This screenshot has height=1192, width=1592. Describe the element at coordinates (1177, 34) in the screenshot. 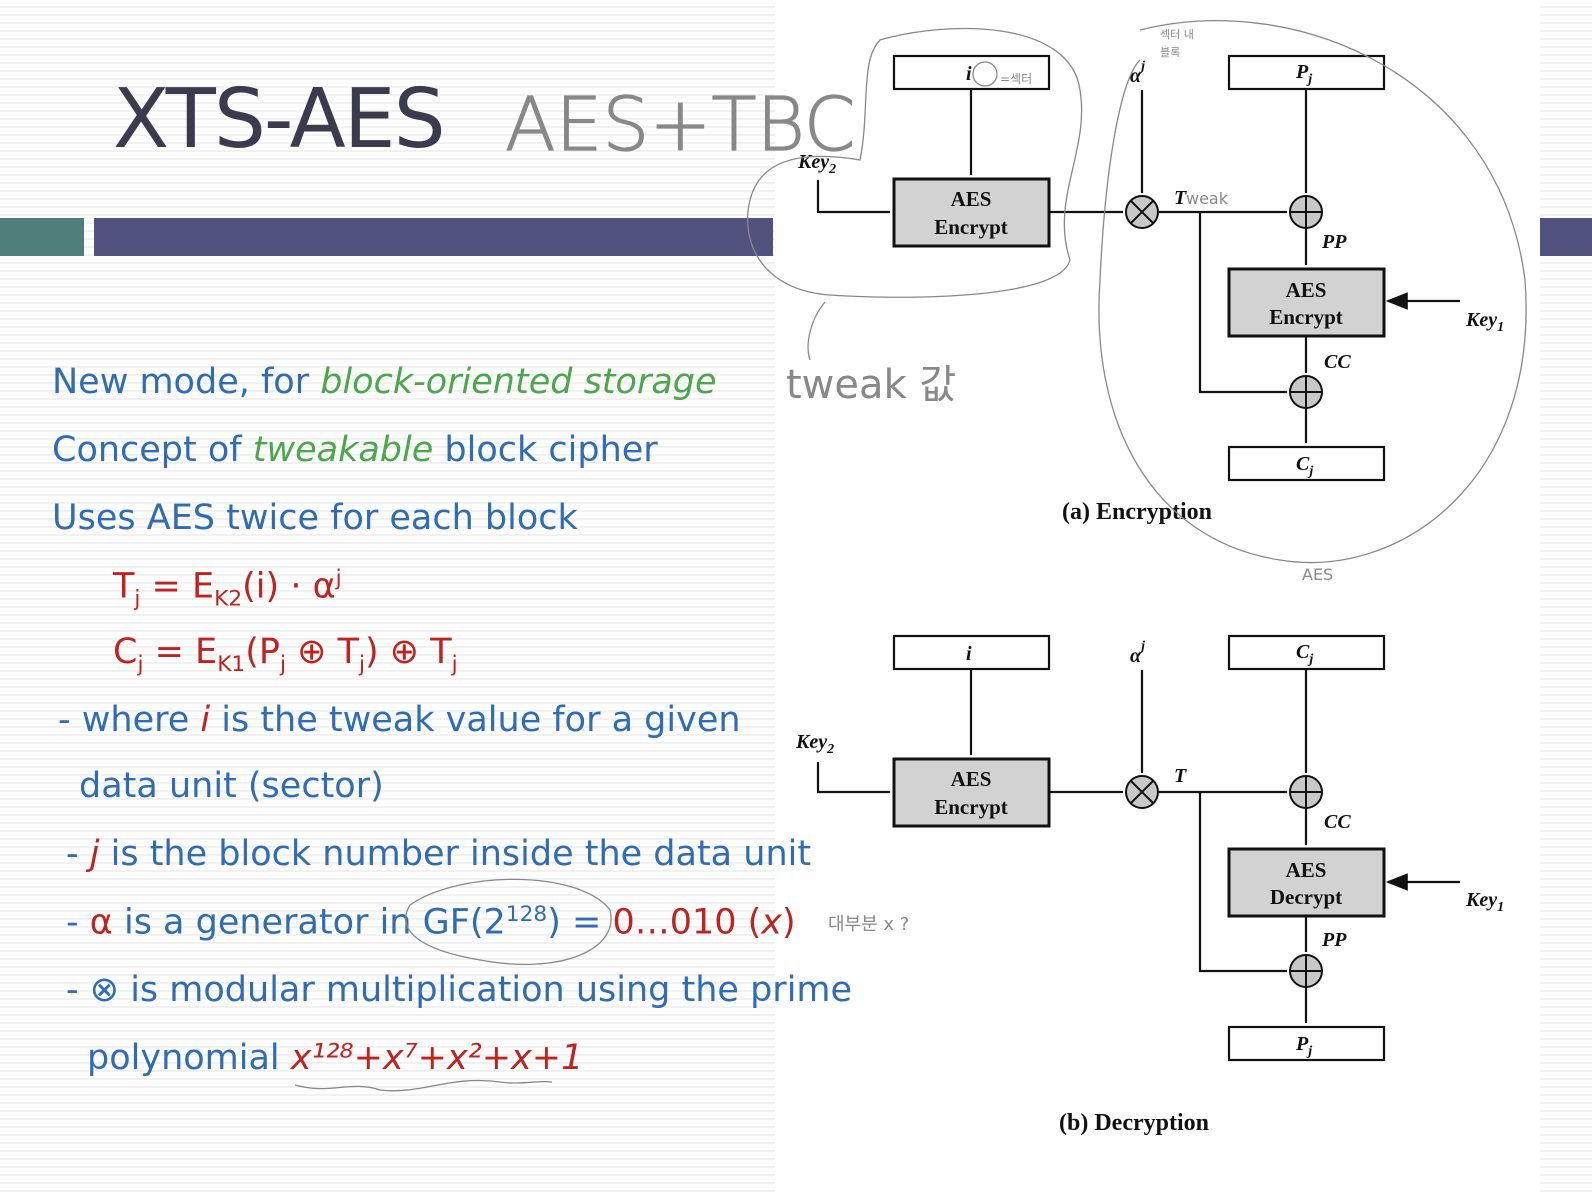

I see `svg-text: 섹터 내` at that location.